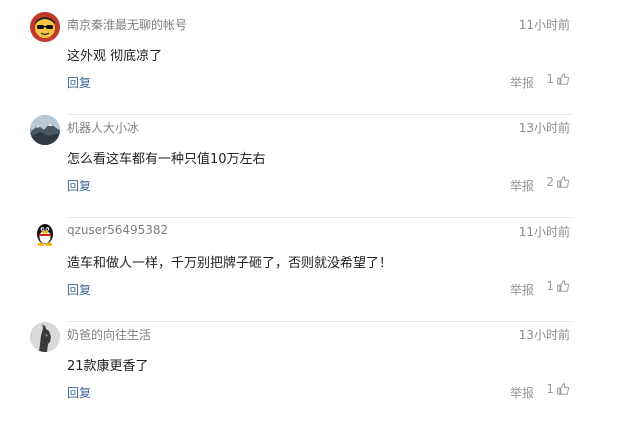  I want to click on comment-text: 21款康更香了, so click(108, 366).